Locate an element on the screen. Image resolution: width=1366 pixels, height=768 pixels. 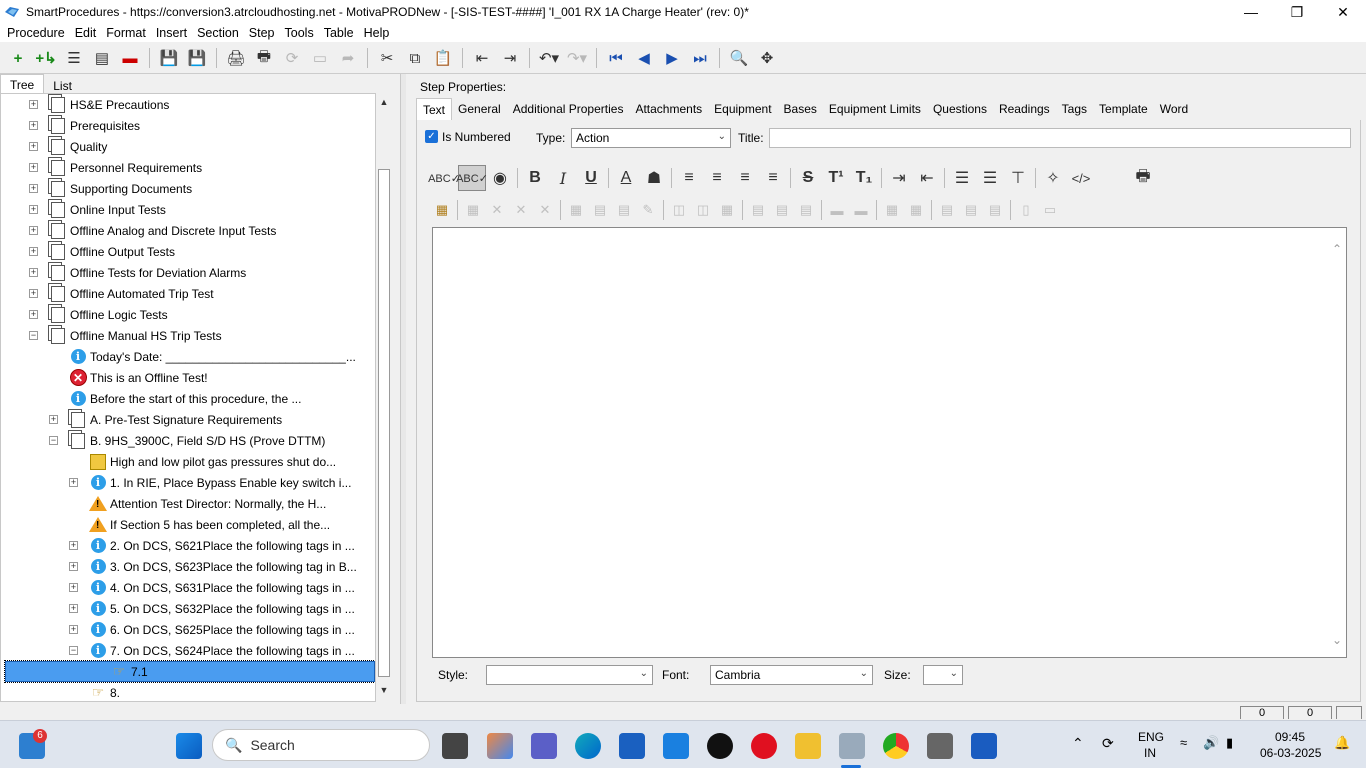
numbered-list-icon: ☰ is located at coordinates (990, 178).